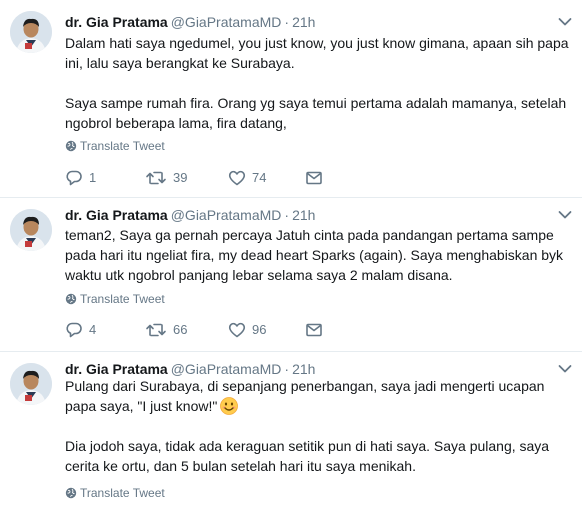 Image resolution: width=582 pixels, height=508 pixels. Describe the element at coordinates (180, 329) in the screenshot. I see `retweet-count: 66` at that location.